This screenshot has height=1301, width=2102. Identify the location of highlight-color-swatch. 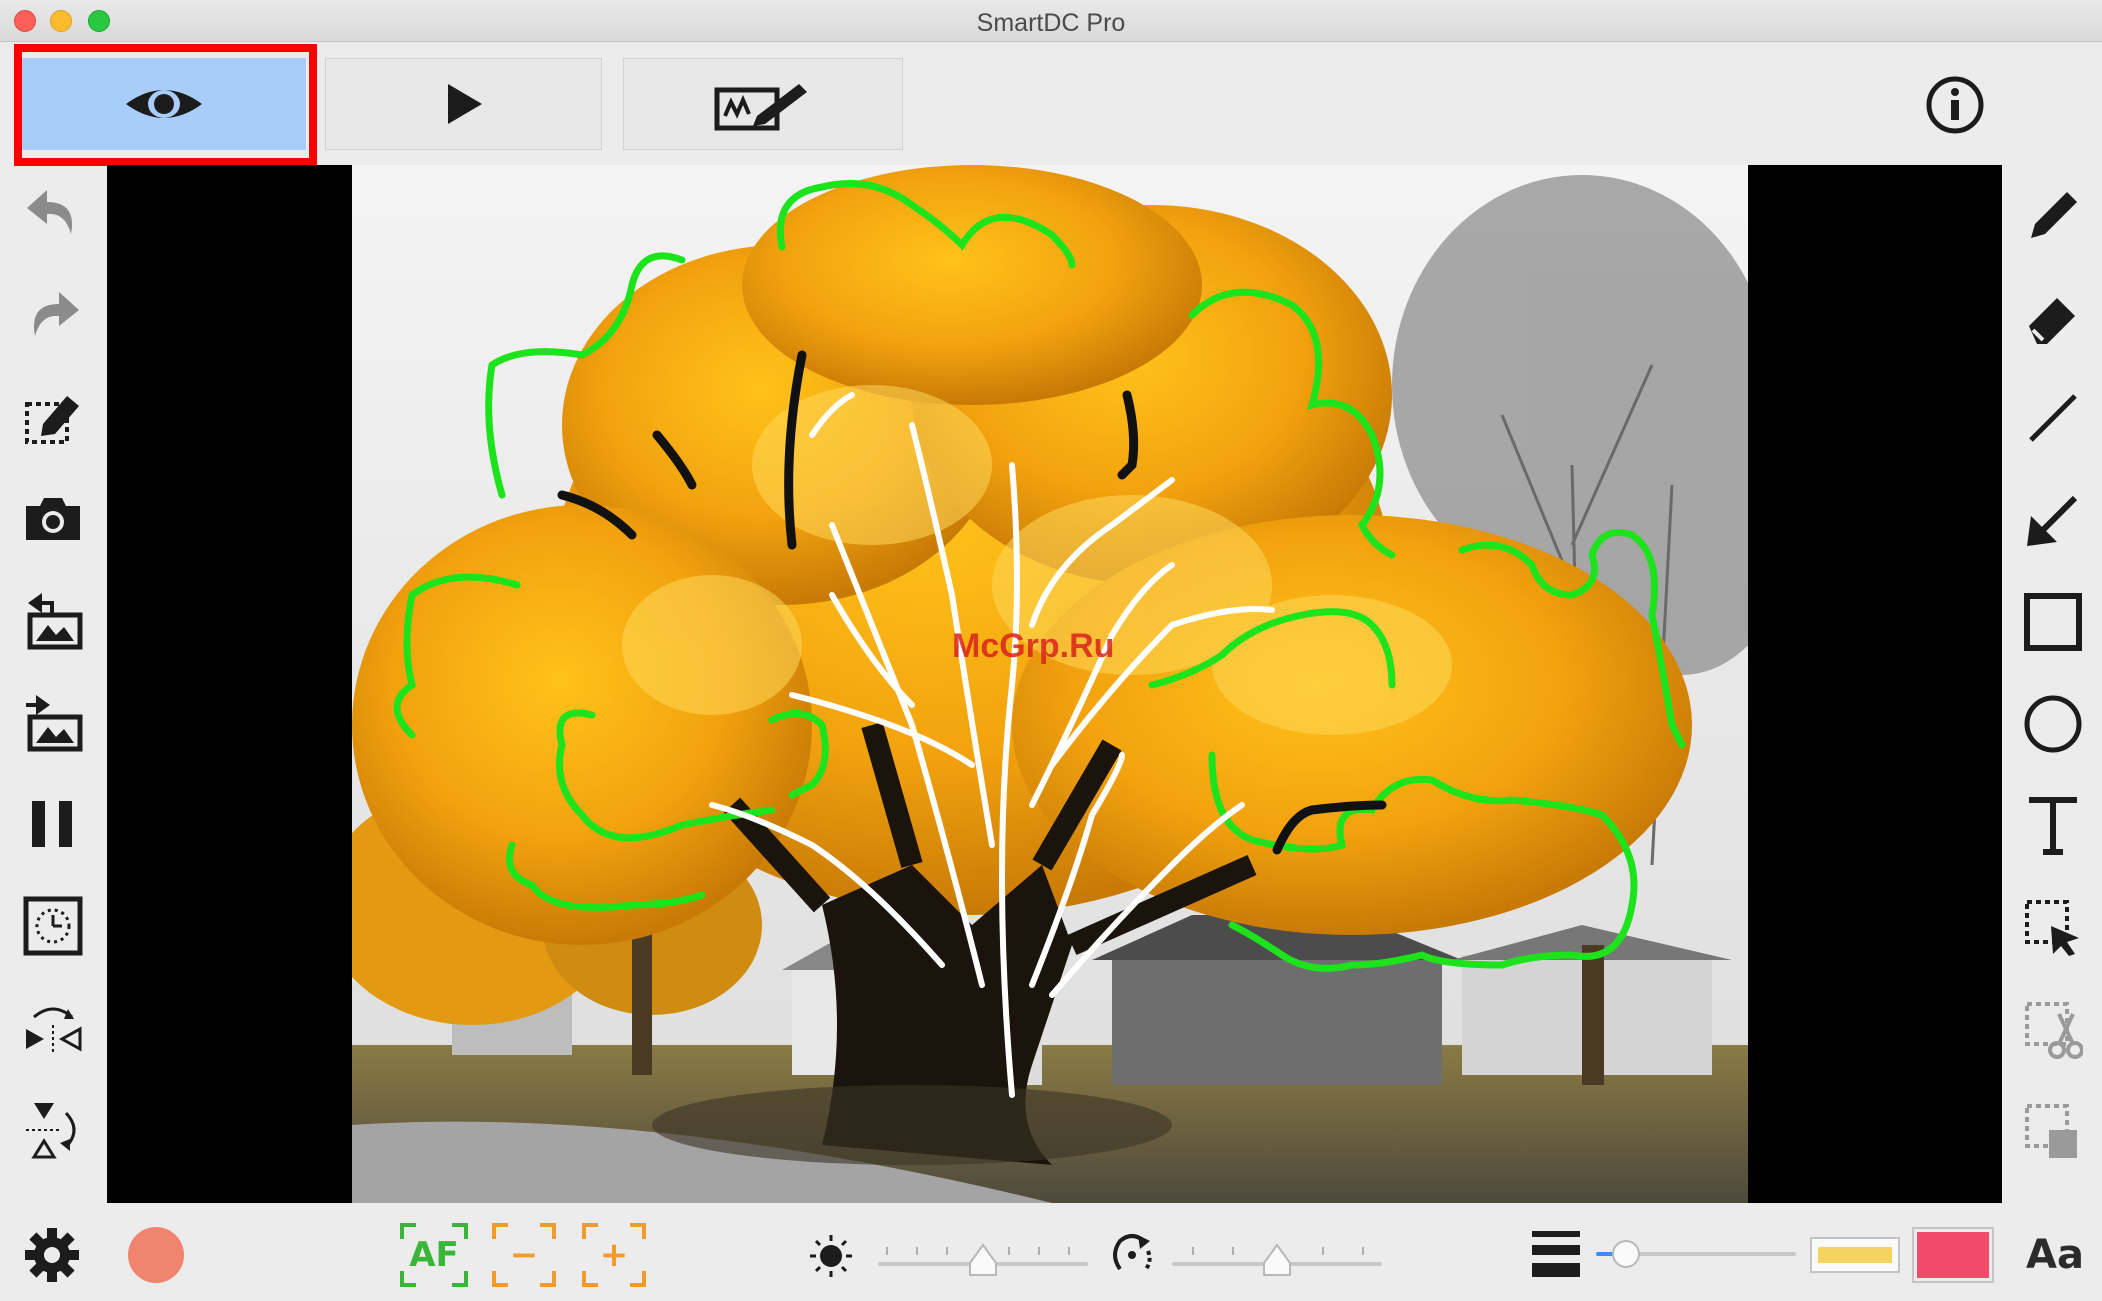
(1855, 1255).